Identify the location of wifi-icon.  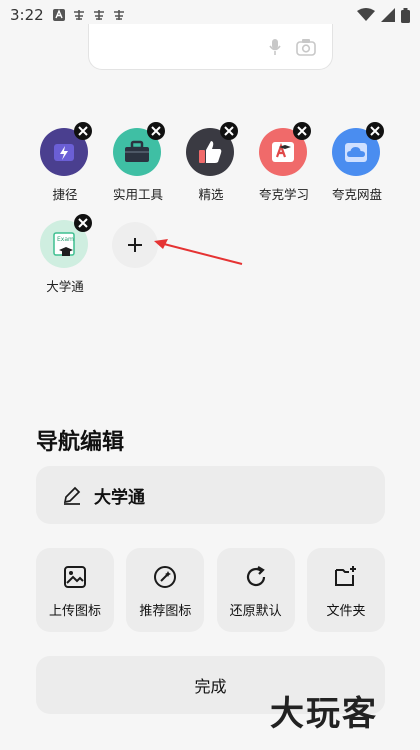
(366, 14).